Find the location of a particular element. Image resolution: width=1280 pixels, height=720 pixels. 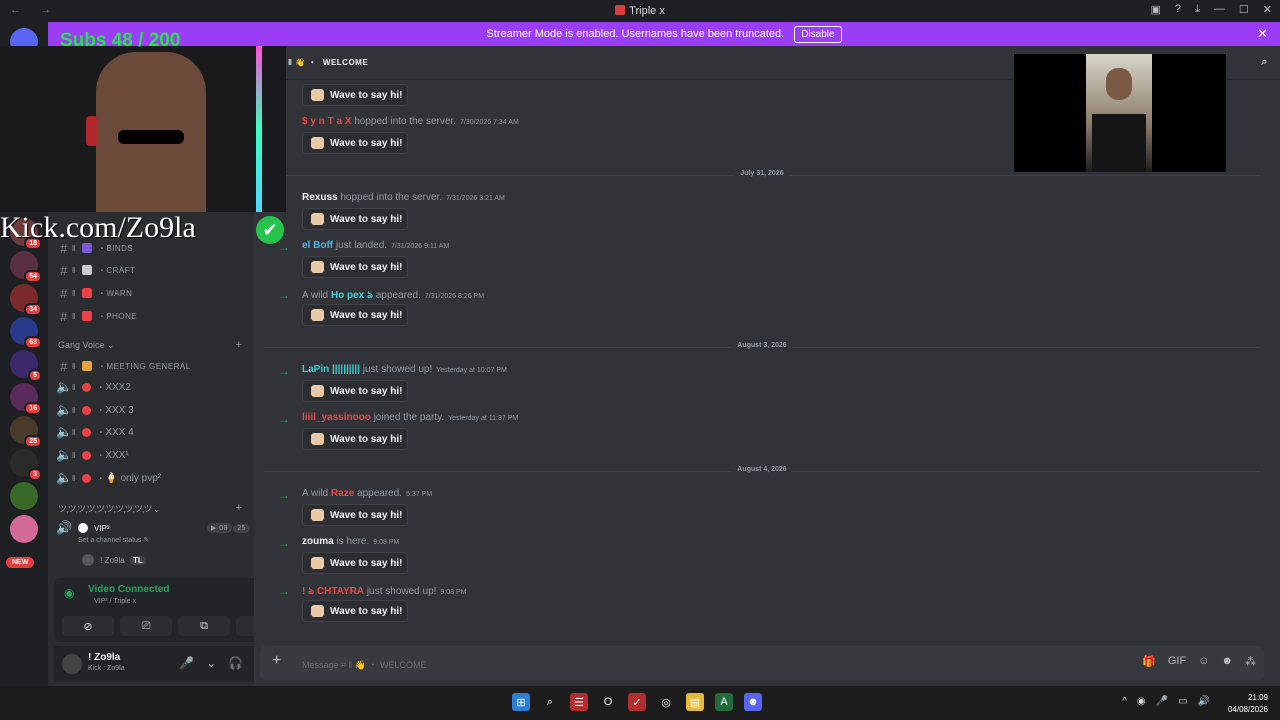

app-icon: A is located at coordinates (724, 702).